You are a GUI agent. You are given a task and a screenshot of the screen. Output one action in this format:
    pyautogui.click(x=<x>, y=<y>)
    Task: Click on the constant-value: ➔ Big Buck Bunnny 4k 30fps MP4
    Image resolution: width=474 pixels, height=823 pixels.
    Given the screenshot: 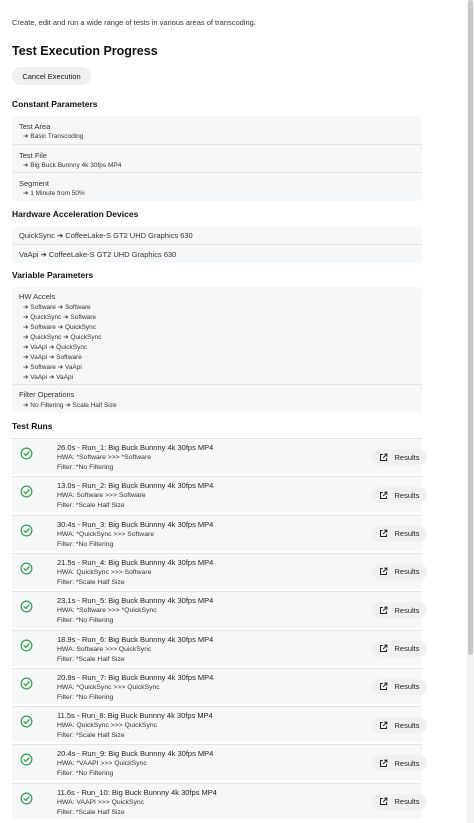 What is the action you would take?
    pyautogui.click(x=72, y=165)
    